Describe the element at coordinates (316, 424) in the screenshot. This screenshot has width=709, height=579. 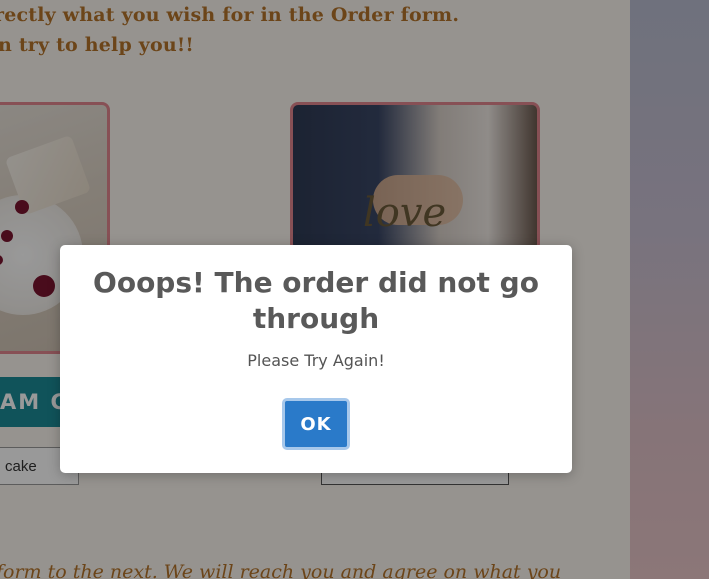
I see `ok-button: OK` at that location.